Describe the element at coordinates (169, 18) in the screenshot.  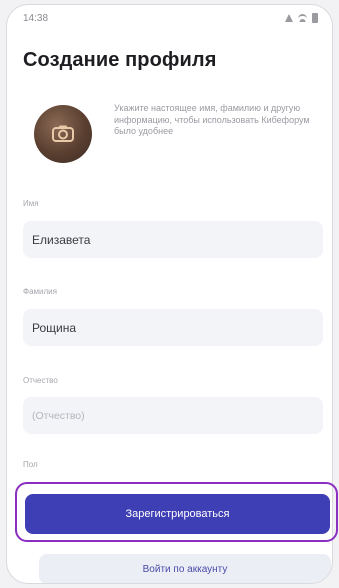
I see `status-bar: 14:38` at that location.